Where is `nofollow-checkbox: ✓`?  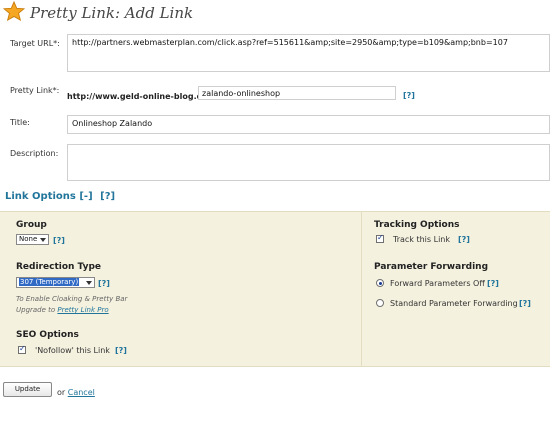
nofollow-checkbox: ✓ is located at coordinates (22, 349).